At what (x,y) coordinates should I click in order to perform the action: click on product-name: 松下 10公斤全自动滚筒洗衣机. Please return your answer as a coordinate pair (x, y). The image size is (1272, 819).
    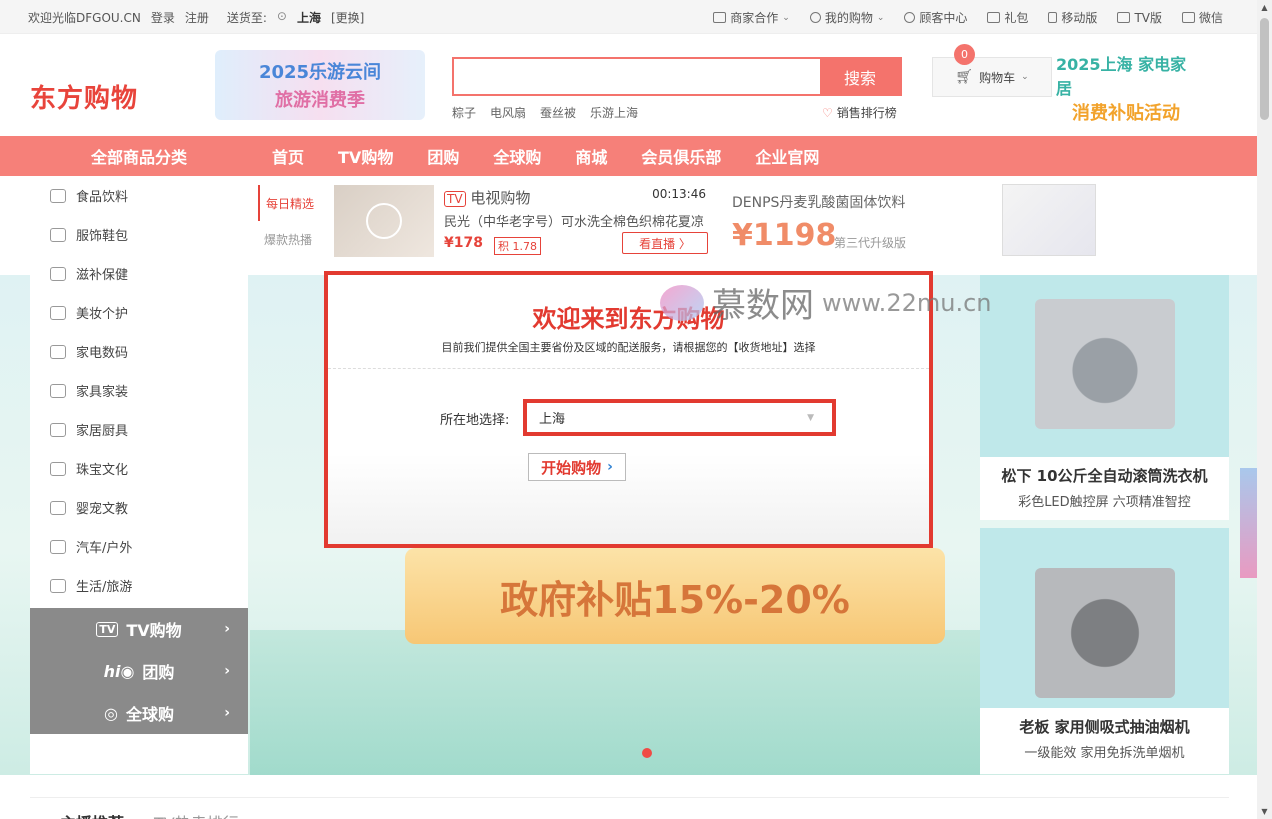
    Looking at the image, I should click on (1104, 476).